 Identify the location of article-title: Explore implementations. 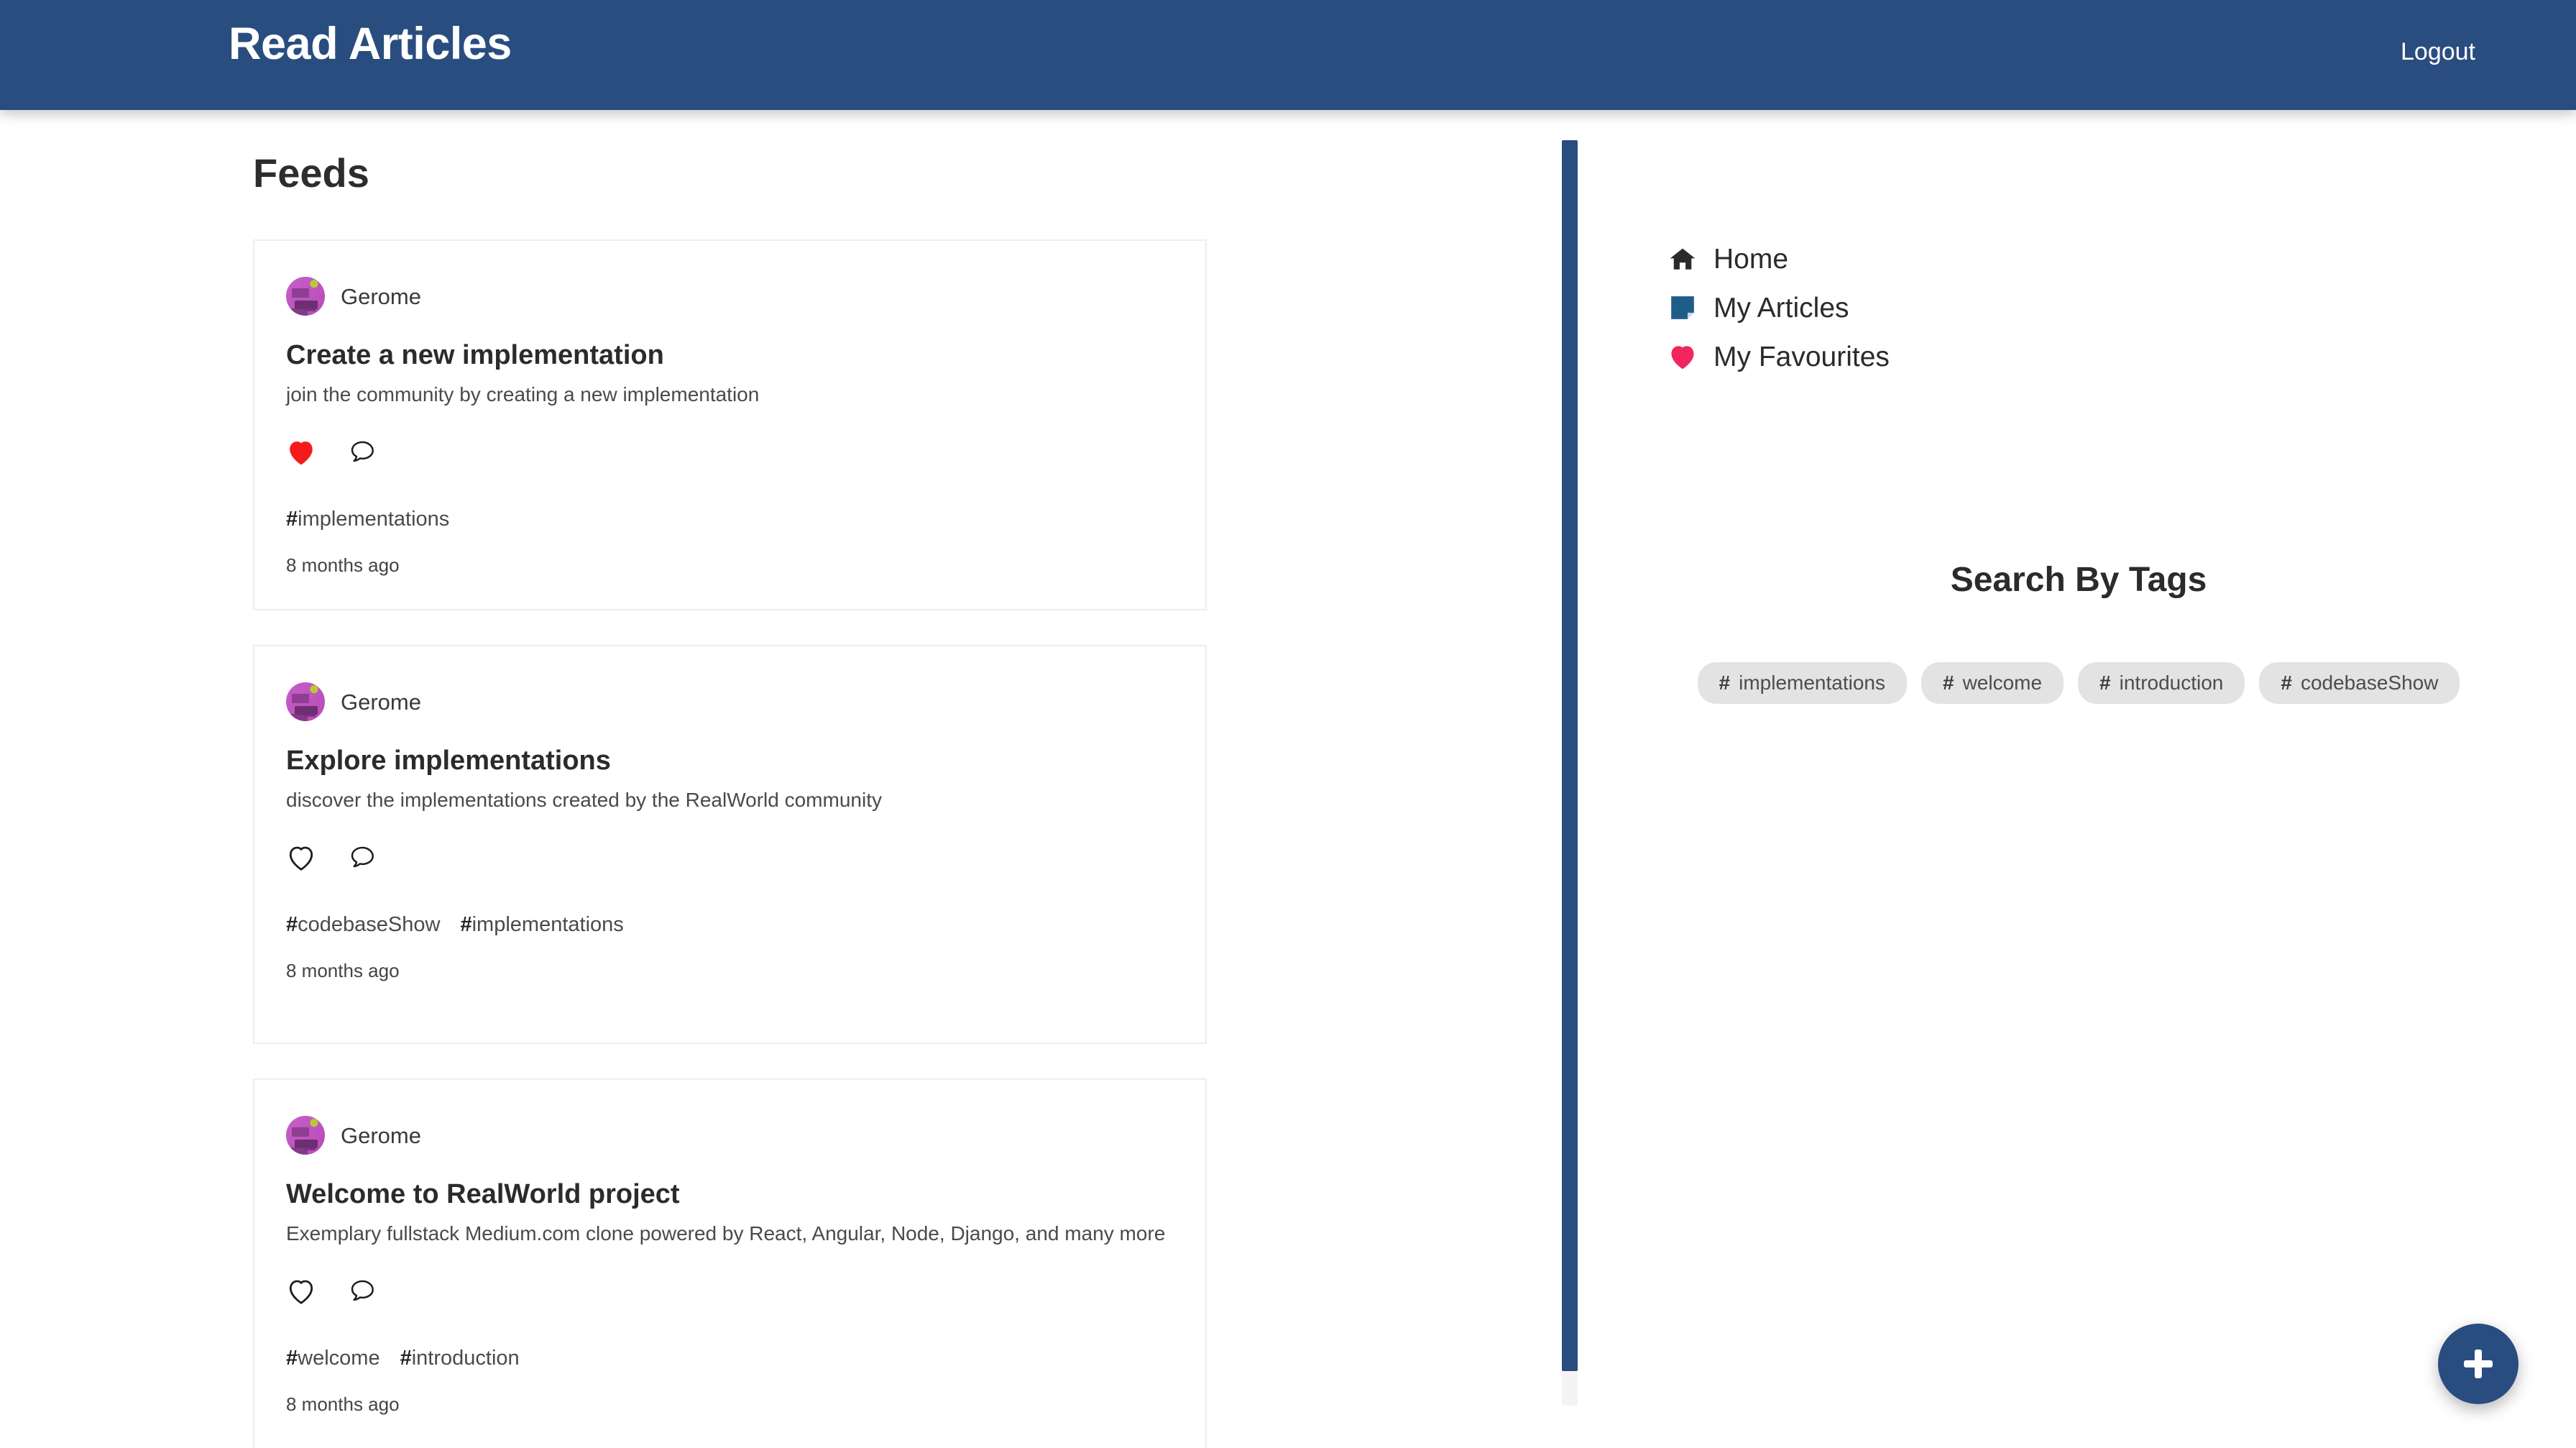
(730, 761).